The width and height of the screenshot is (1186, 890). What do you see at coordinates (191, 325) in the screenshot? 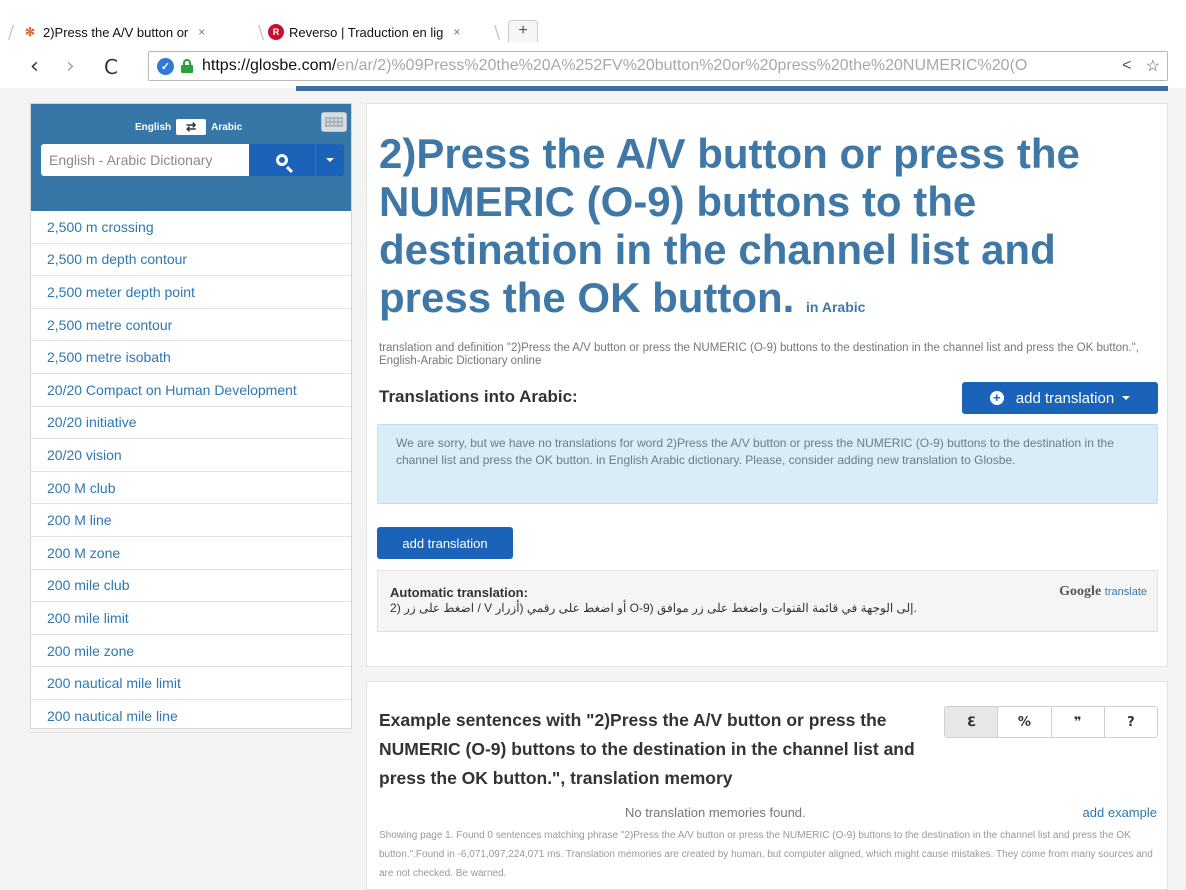
I see `sidebar-phrase-link: 2,500 metre contour` at bounding box center [191, 325].